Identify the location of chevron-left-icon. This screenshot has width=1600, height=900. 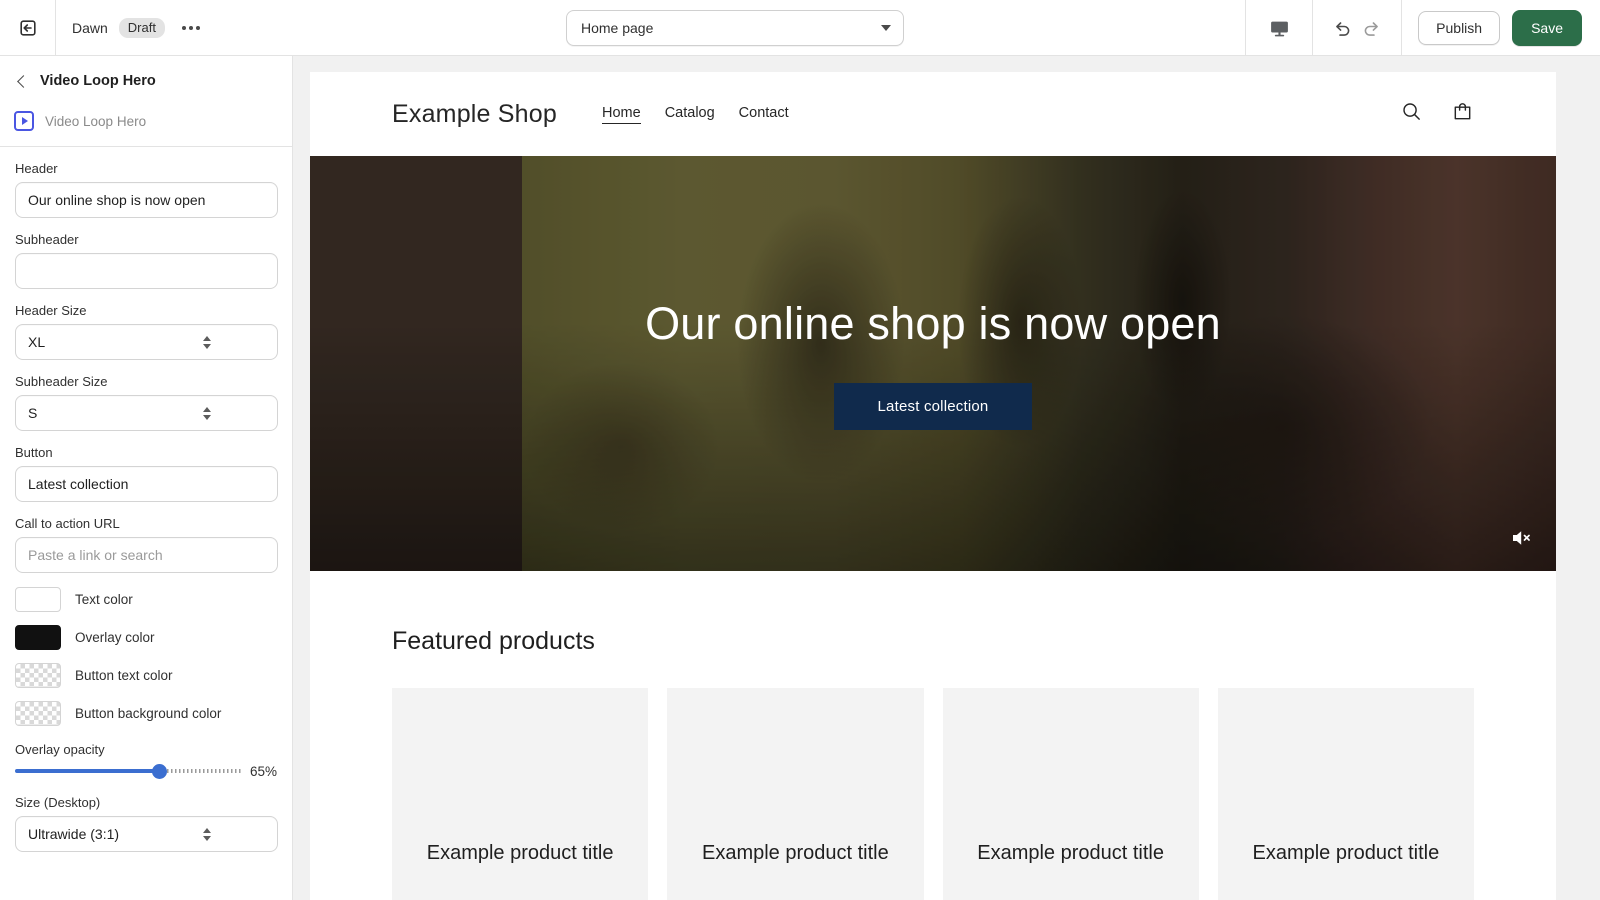
(23, 81).